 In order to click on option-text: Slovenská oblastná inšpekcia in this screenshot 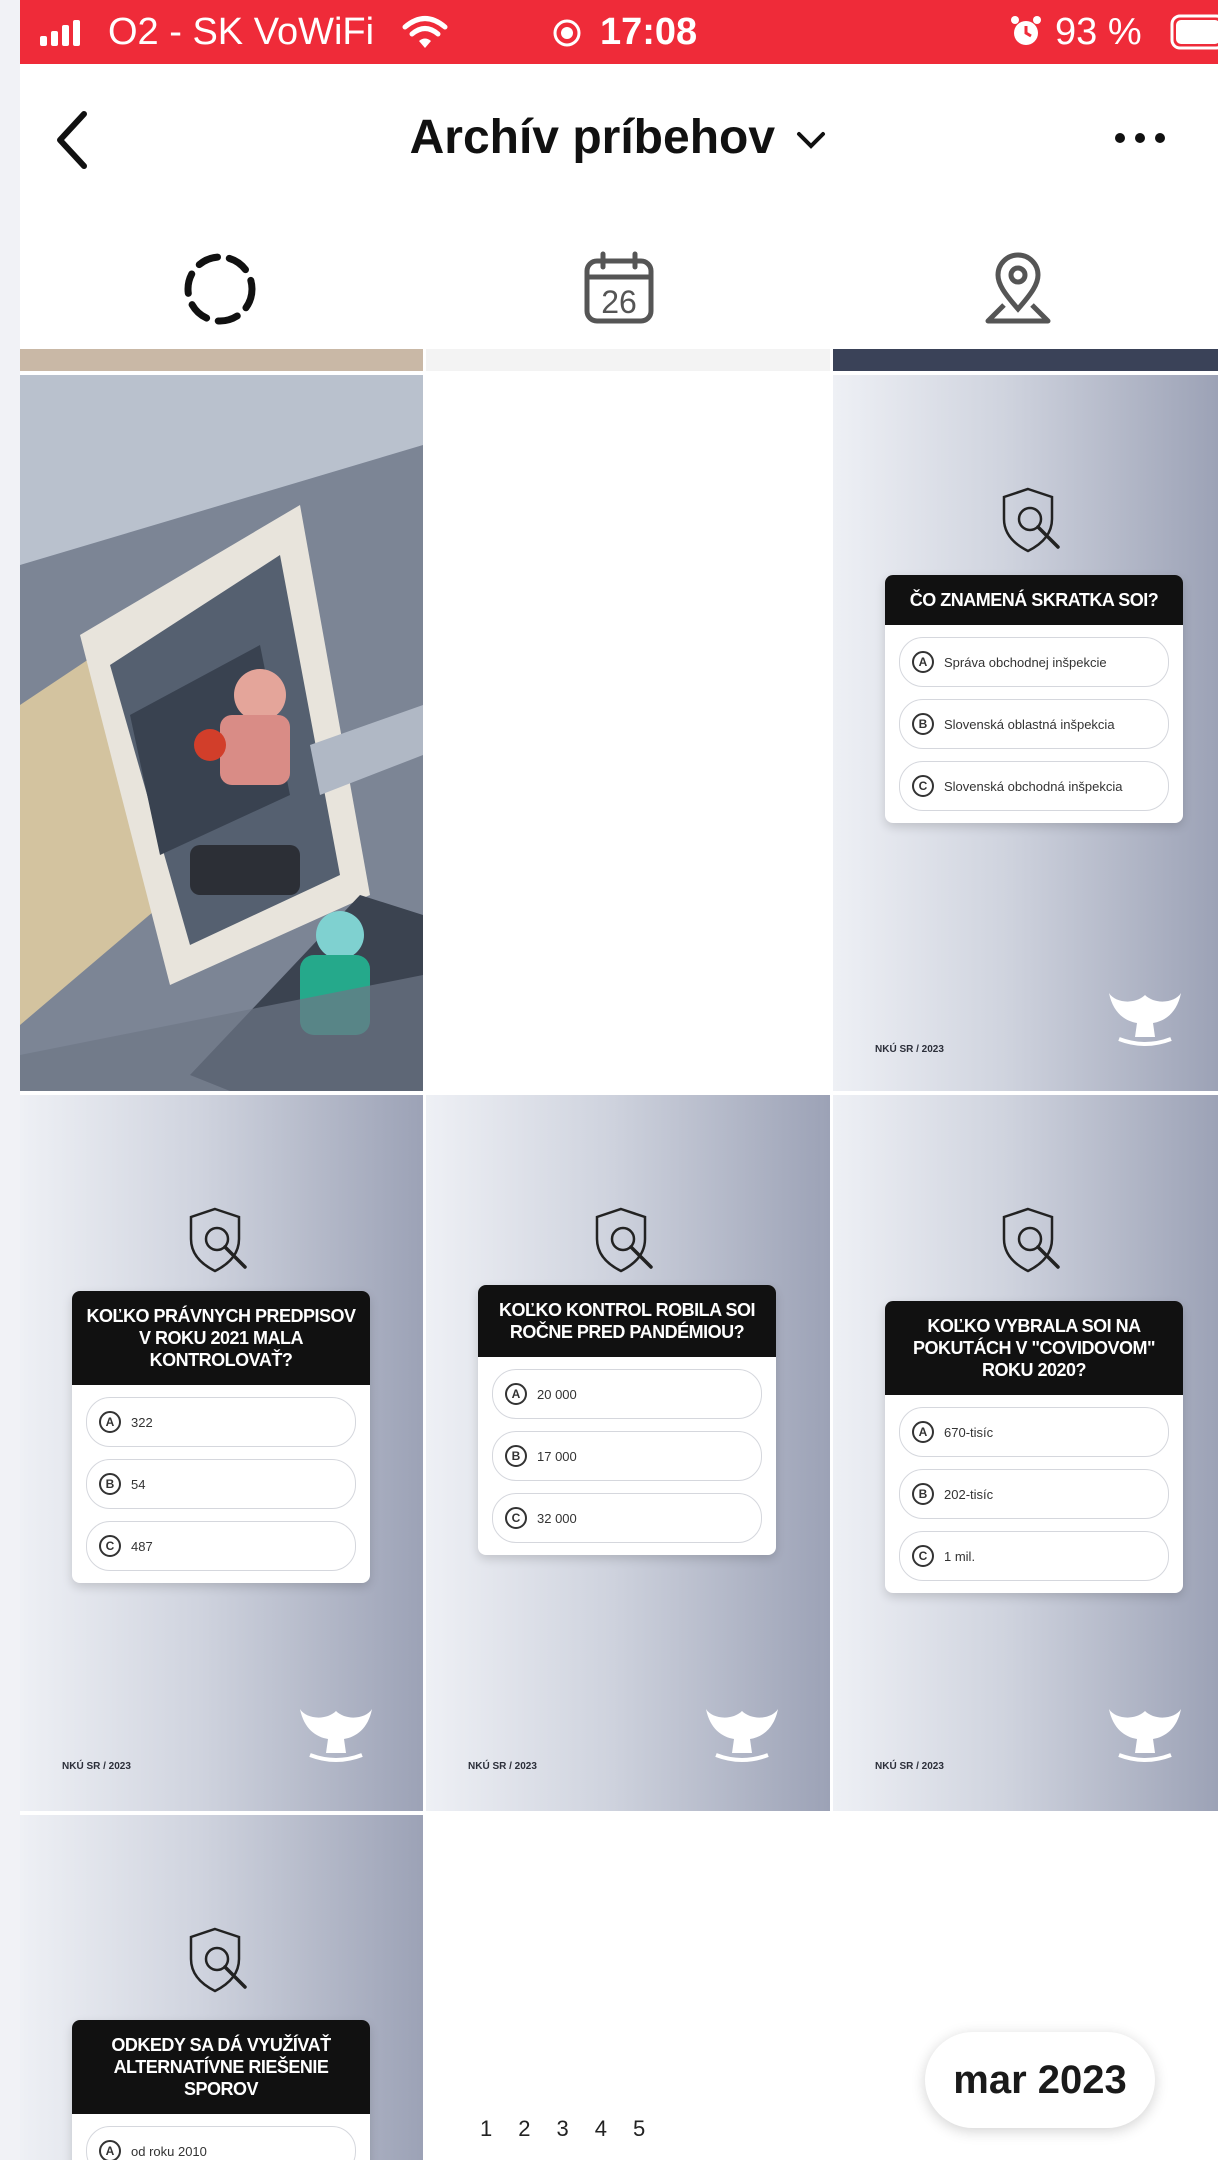, I will do `click(1029, 724)`.